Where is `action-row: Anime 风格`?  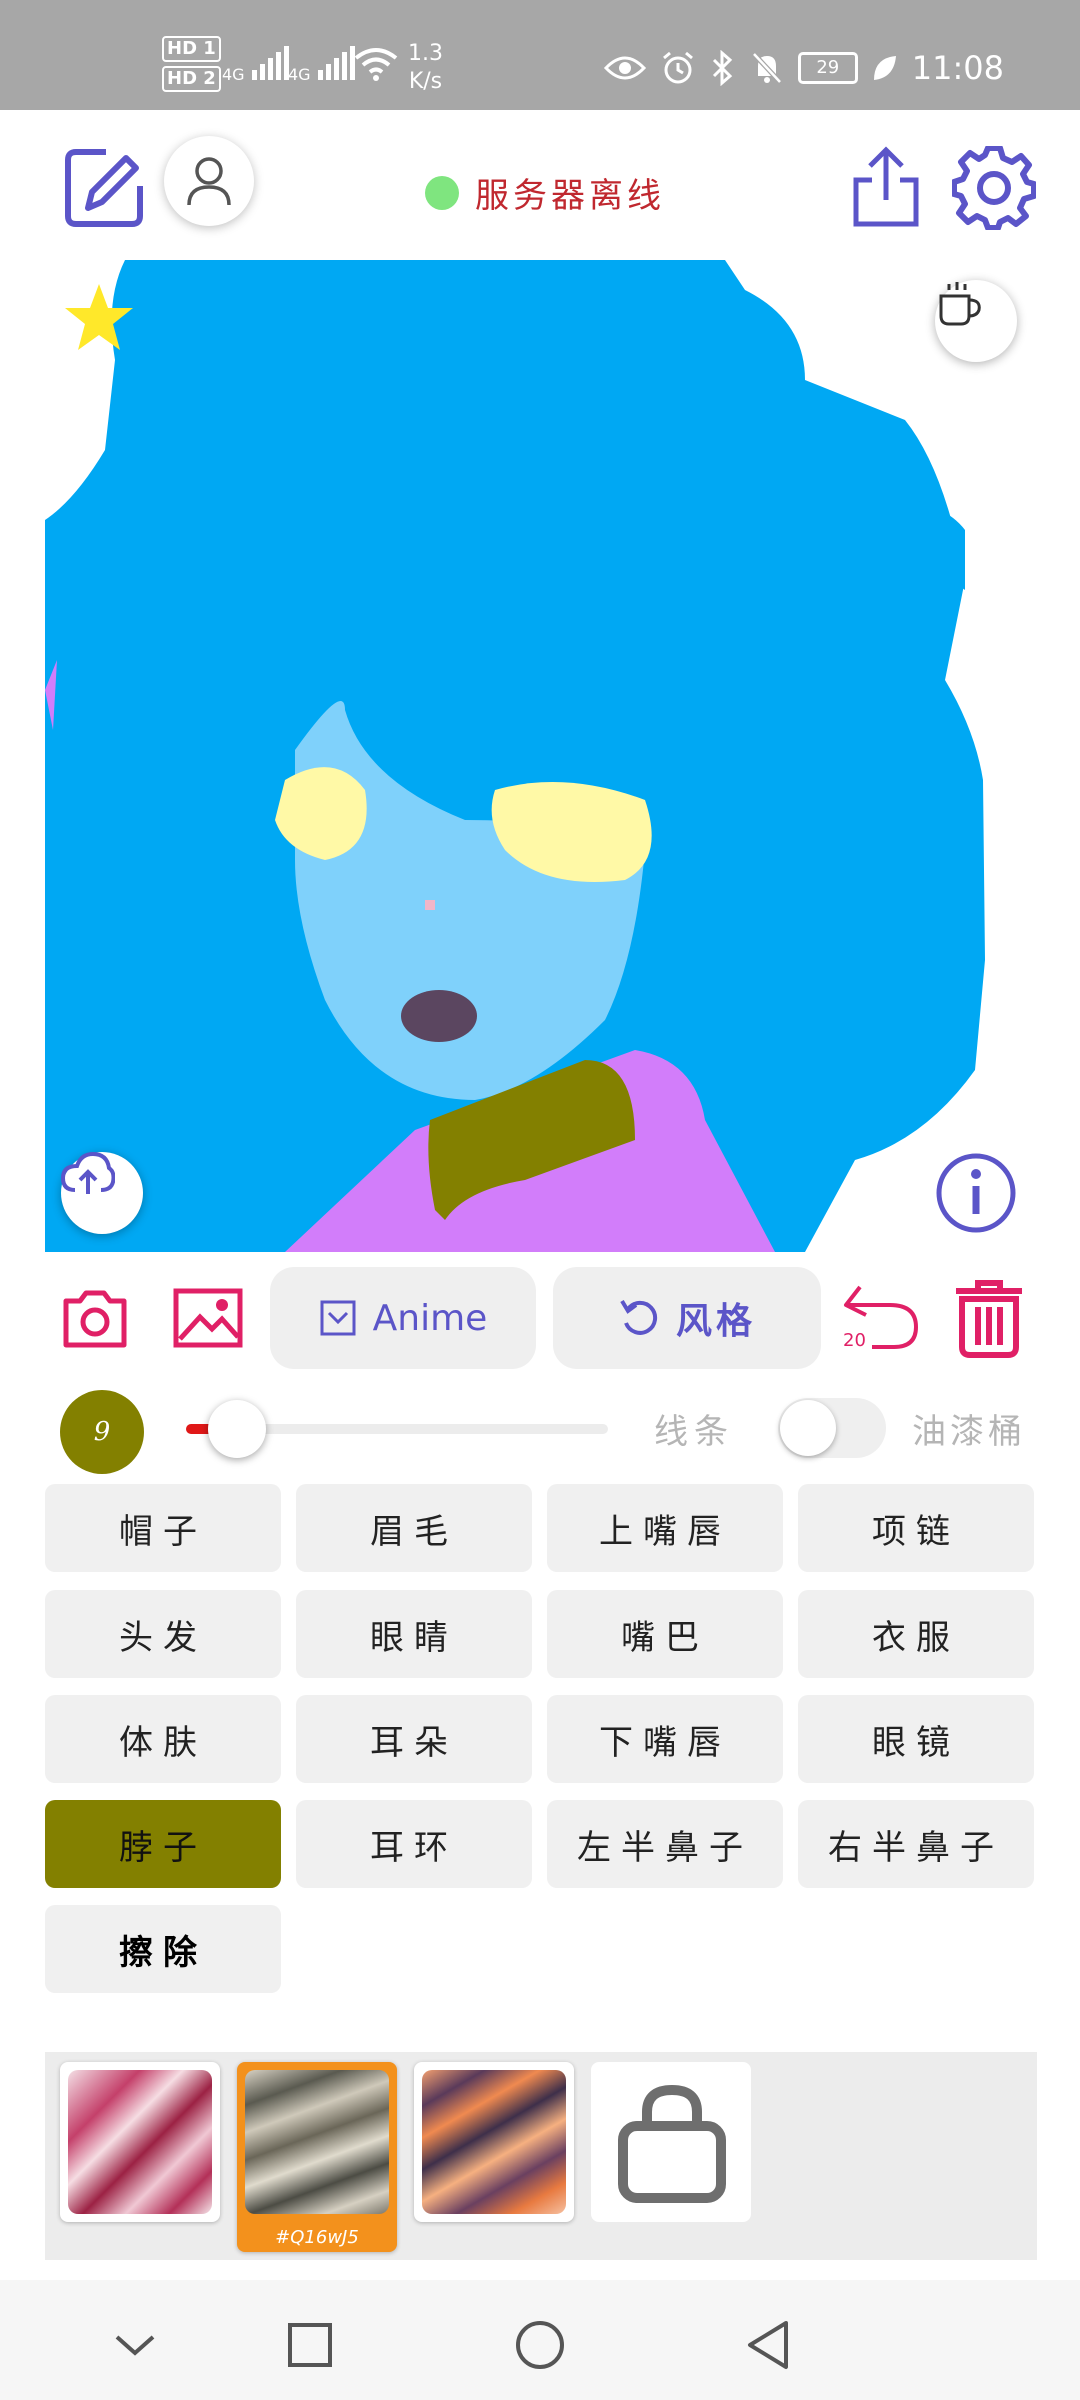 action-row: Anime 风格 is located at coordinates (540, 1320).